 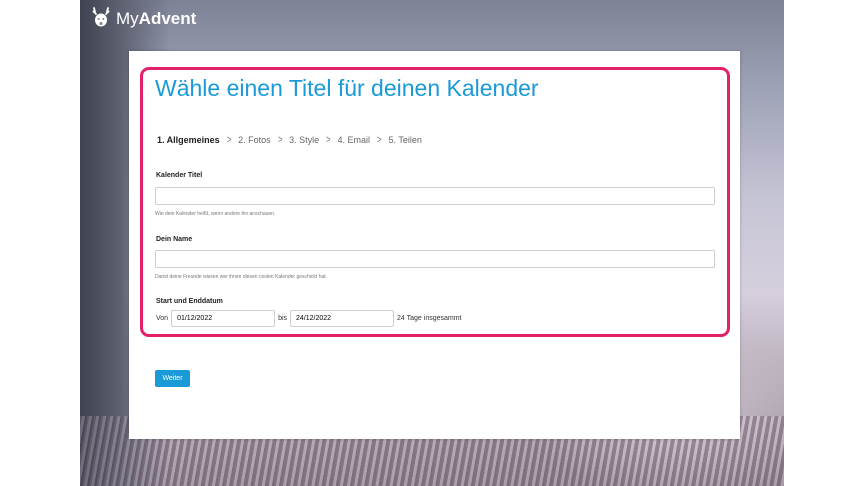 I want to click on date-range-row: Von bis 24 Tage insgesammt, so click(x=309, y=318).